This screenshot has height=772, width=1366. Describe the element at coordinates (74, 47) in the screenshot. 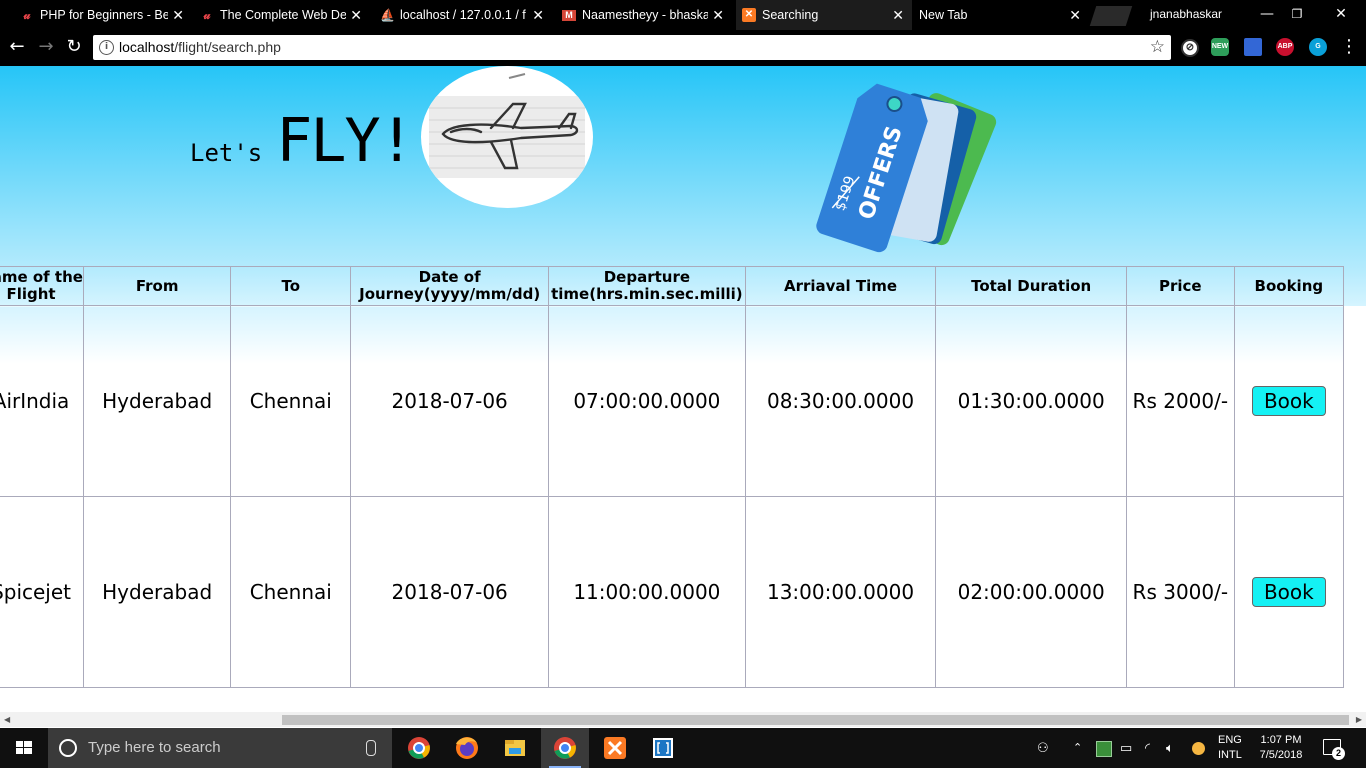

I see `reload-icon: ↻` at that location.